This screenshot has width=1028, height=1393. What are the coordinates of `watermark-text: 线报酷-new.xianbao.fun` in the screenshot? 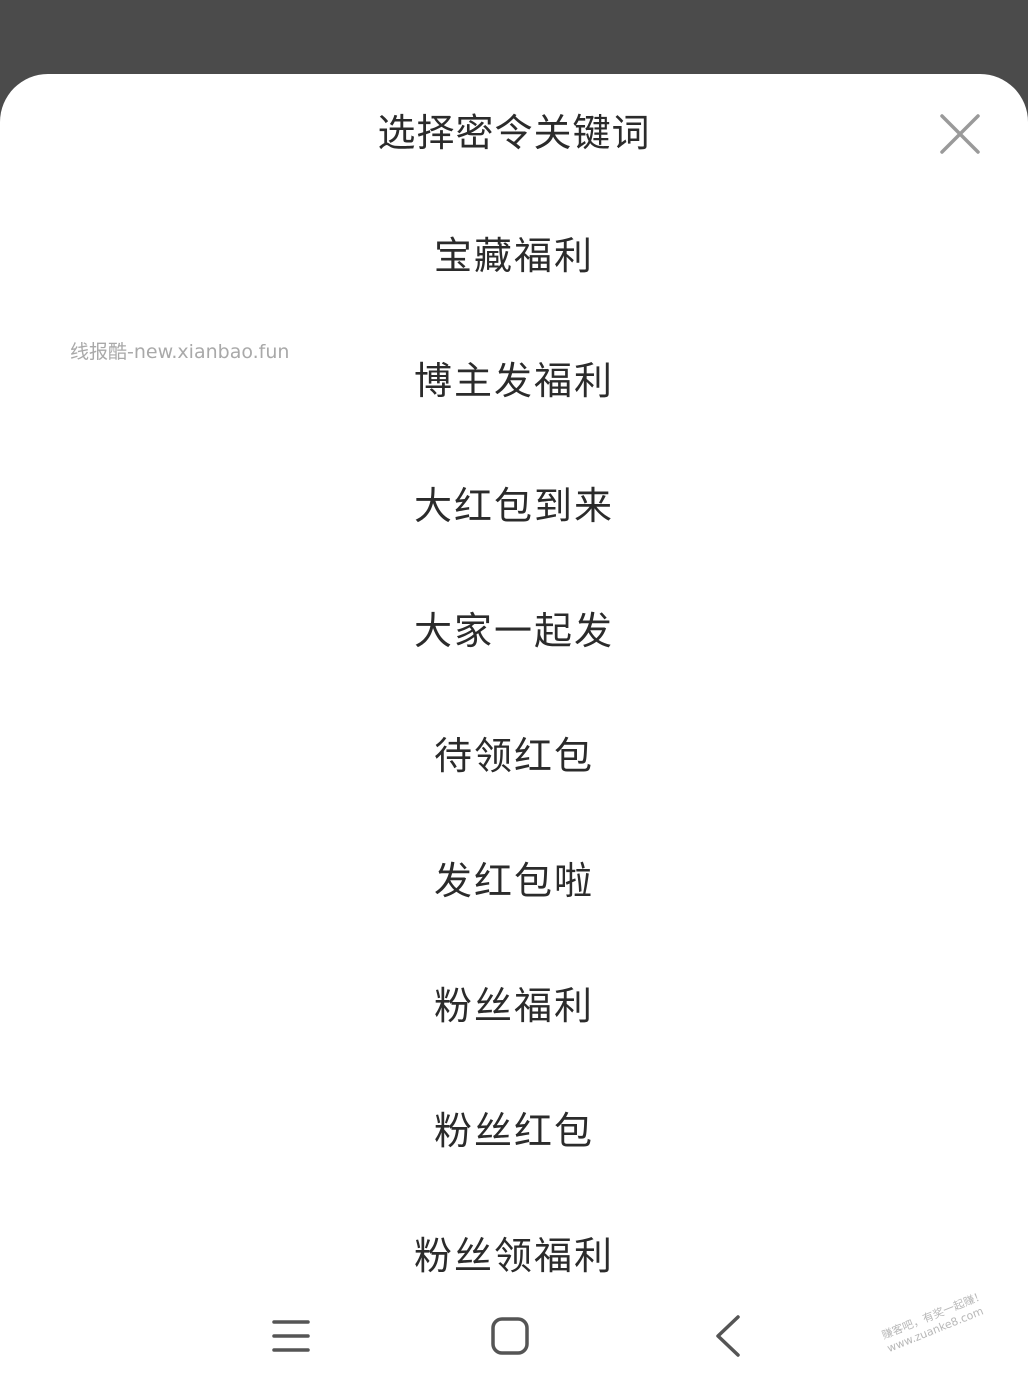 It's located at (180, 352).